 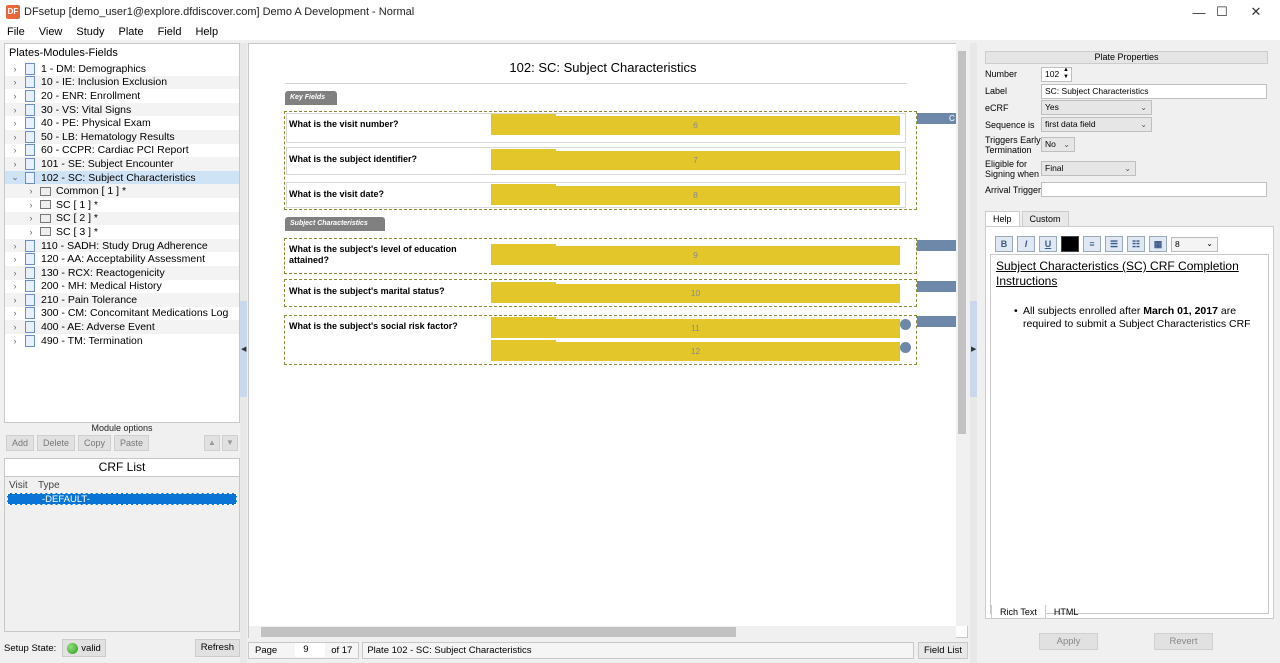 I want to click on ecrf-select: Yes ⌄, so click(x=1096, y=107).